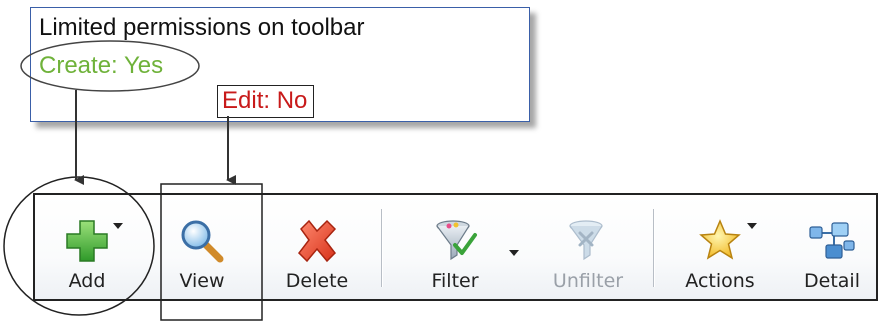  What do you see at coordinates (588, 281) in the screenshot?
I see `unfilter-label: Unfilter` at bounding box center [588, 281].